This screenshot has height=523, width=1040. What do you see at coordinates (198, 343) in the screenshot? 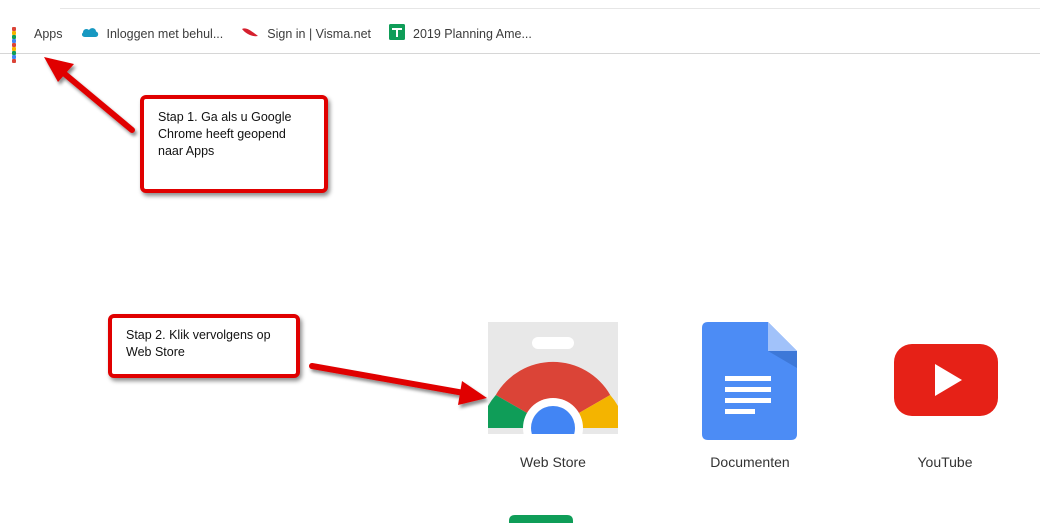
I see `step2-text: Stap 2. Klik vervolgens op Web Store` at bounding box center [198, 343].